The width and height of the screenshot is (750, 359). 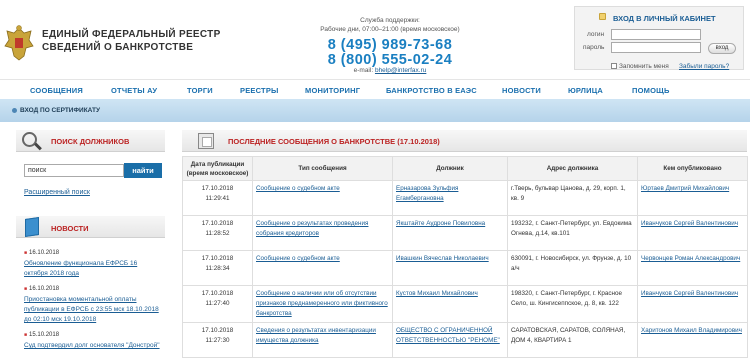 What do you see at coordinates (143, 170) in the screenshot?
I see `search-button: найти` at bounding box center [143, 170].